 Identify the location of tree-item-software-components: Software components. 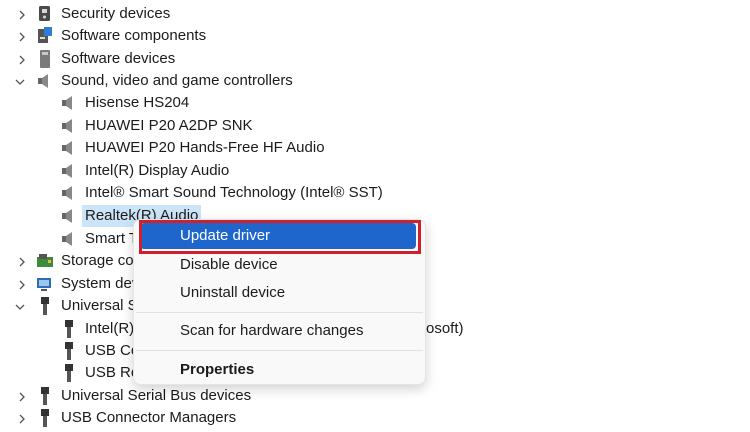
(120, 36).